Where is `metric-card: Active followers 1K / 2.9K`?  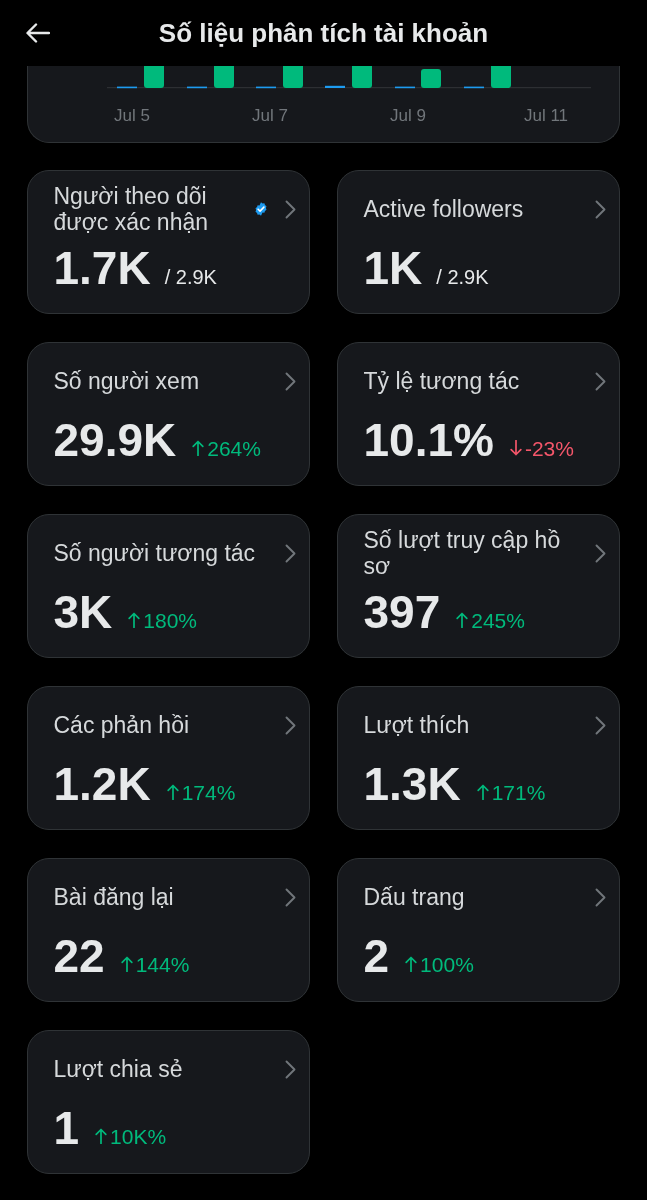
metric-card: Active followers 1K / 2.9K is located at coordinates (478, 242).